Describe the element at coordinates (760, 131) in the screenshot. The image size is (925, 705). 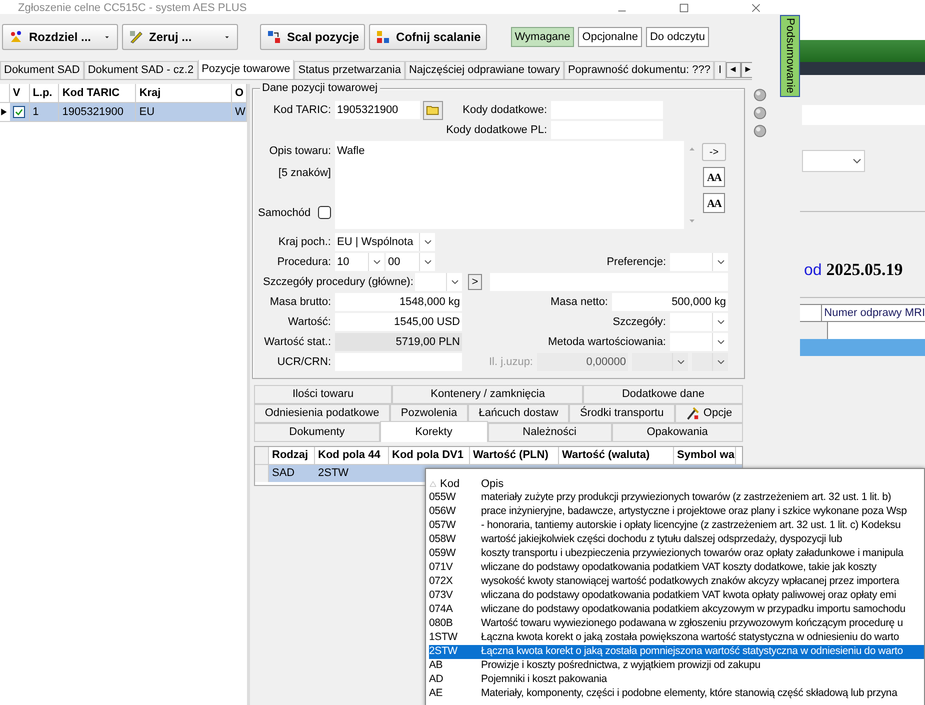
I see `status-light-icon` at that location.